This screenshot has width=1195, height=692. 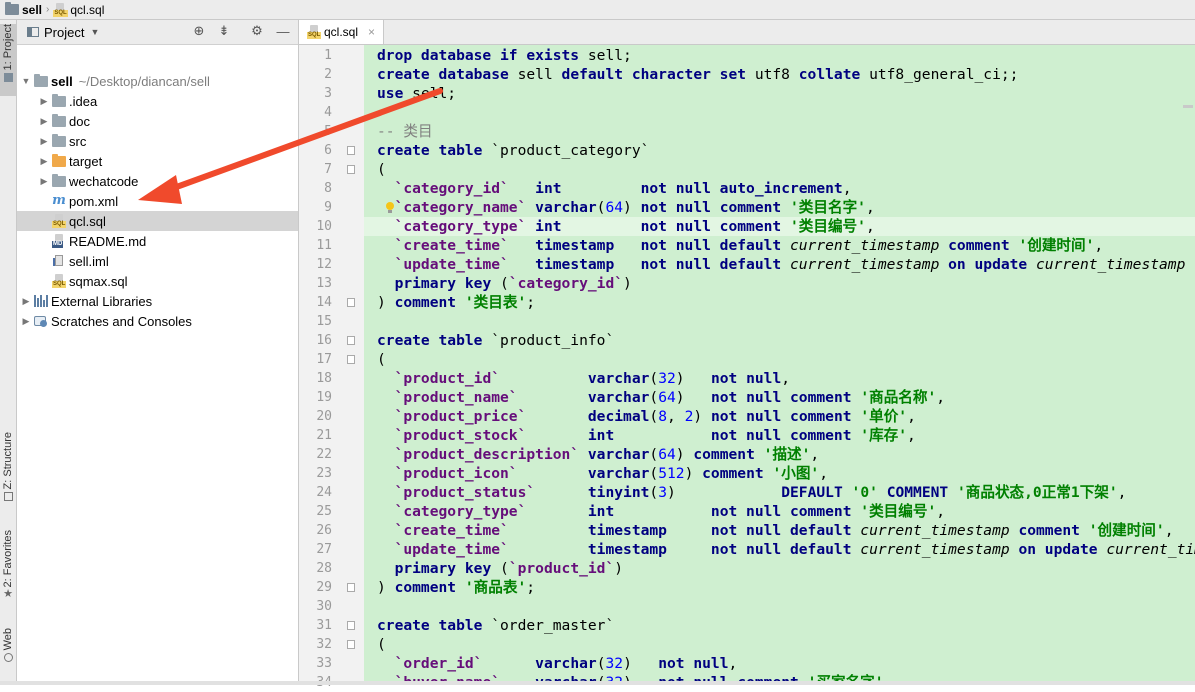 I want to click on code-token: not null default, so click(x=715, y=245).